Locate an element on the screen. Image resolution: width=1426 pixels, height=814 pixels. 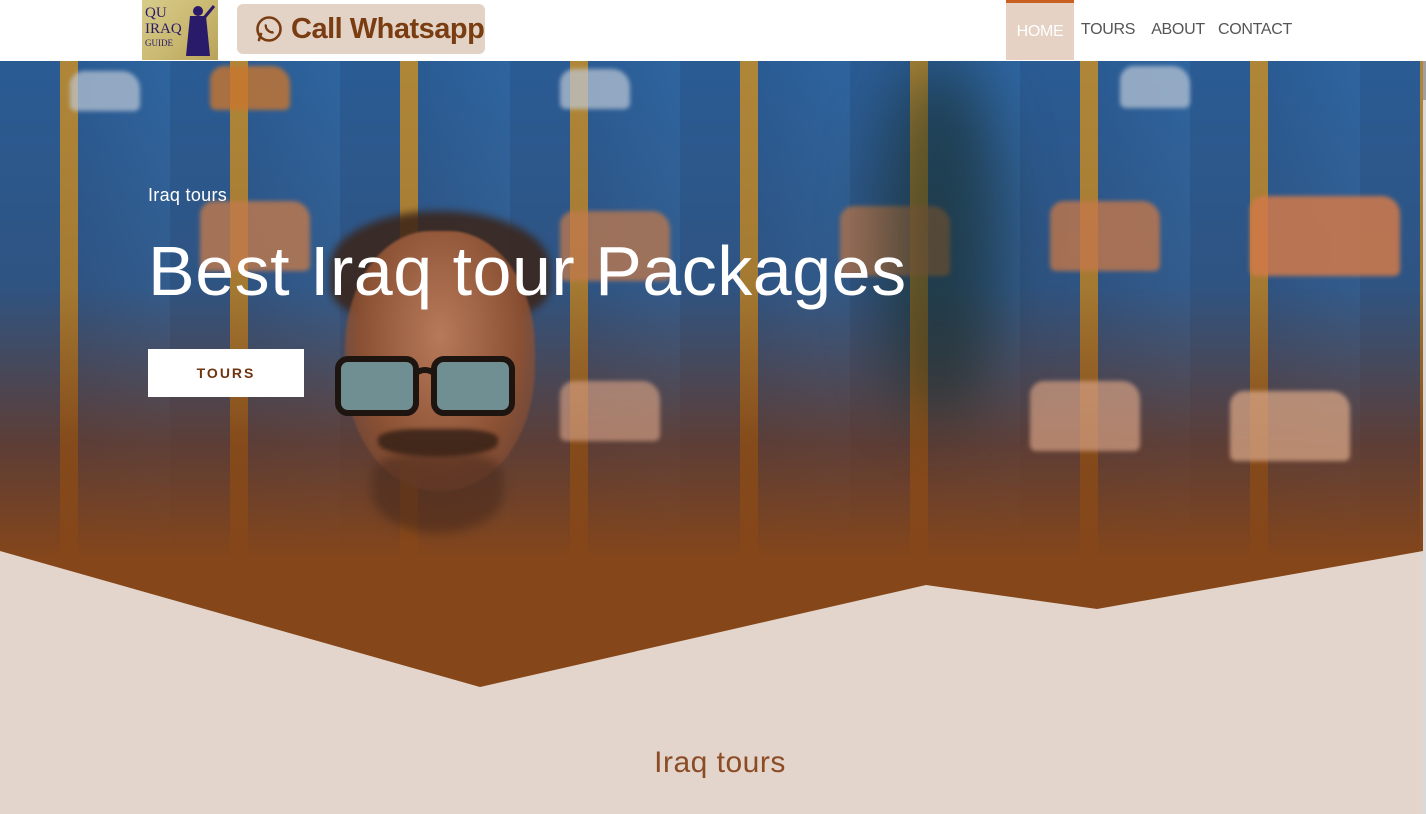
hero-title: Best Iraq tour Packages is located at coordinates (527, 271).